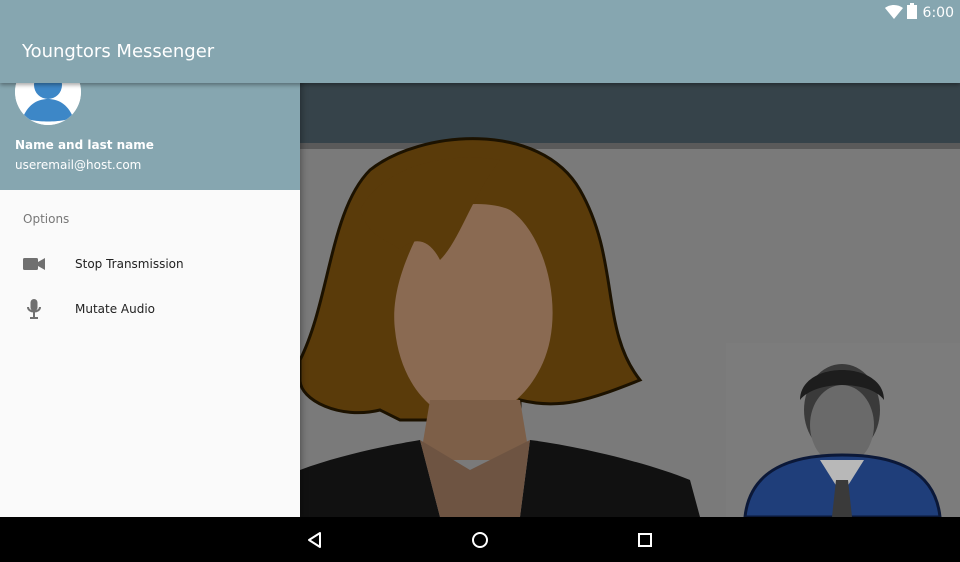  I want to click on menu-item-mutate-audio: Mutate Audio, so click(150, 309).